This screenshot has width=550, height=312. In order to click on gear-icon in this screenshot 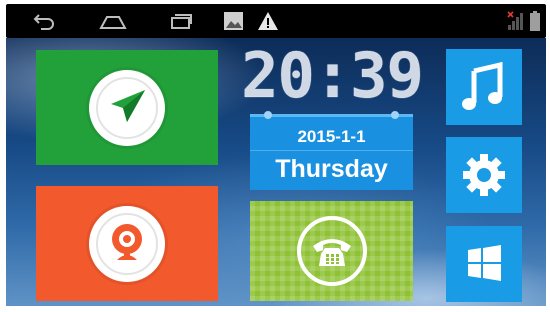, I will do `click(484, 175)`.